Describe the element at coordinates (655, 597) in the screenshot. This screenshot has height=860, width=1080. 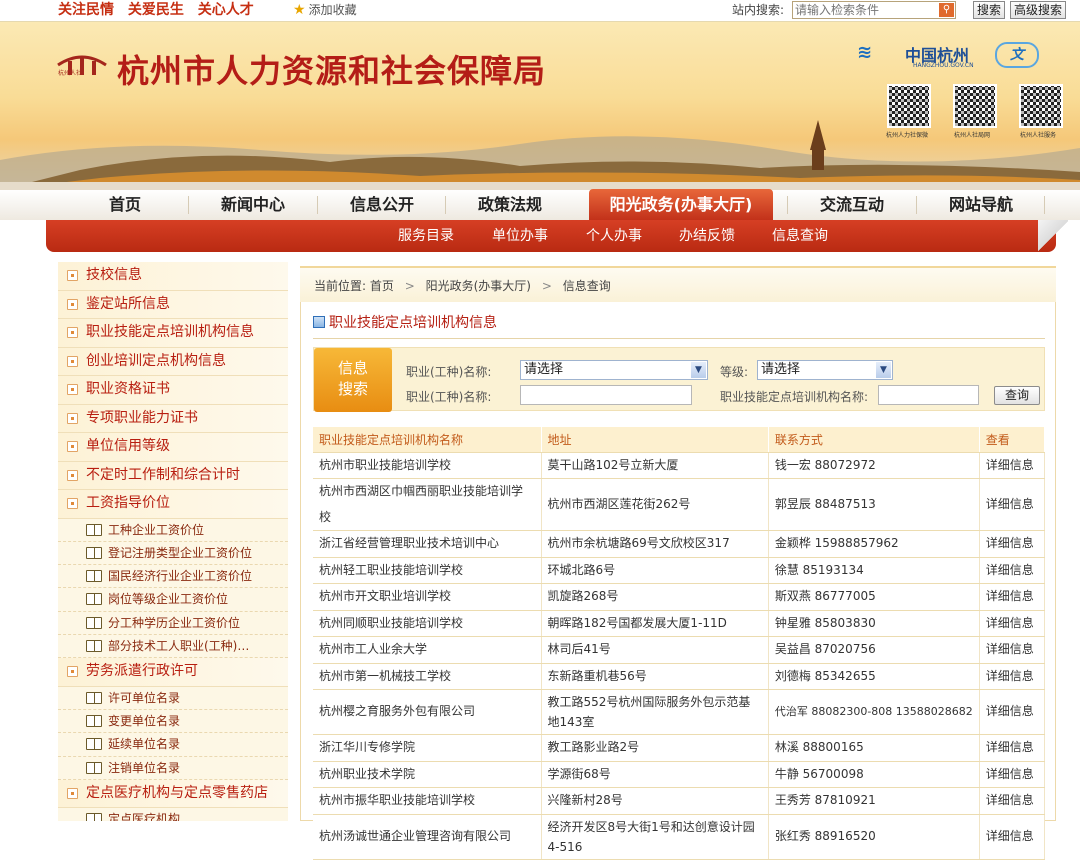
I see `cell-address: 凯旋路268号` at that location.